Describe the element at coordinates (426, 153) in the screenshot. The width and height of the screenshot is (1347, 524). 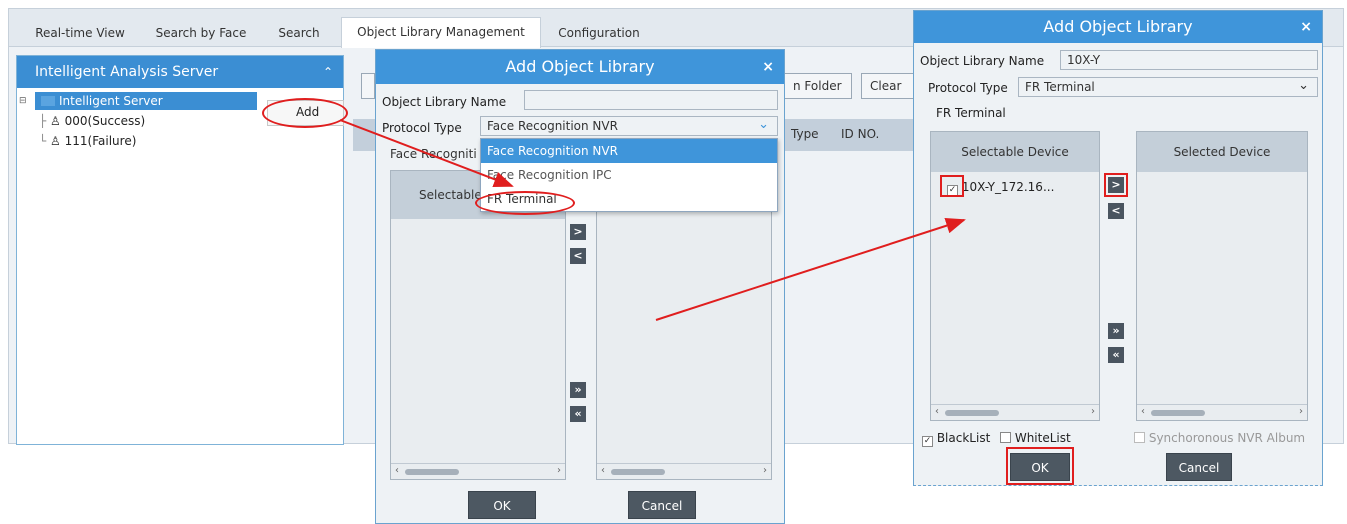
I see `arrow-to-fr-terminal` at that location.